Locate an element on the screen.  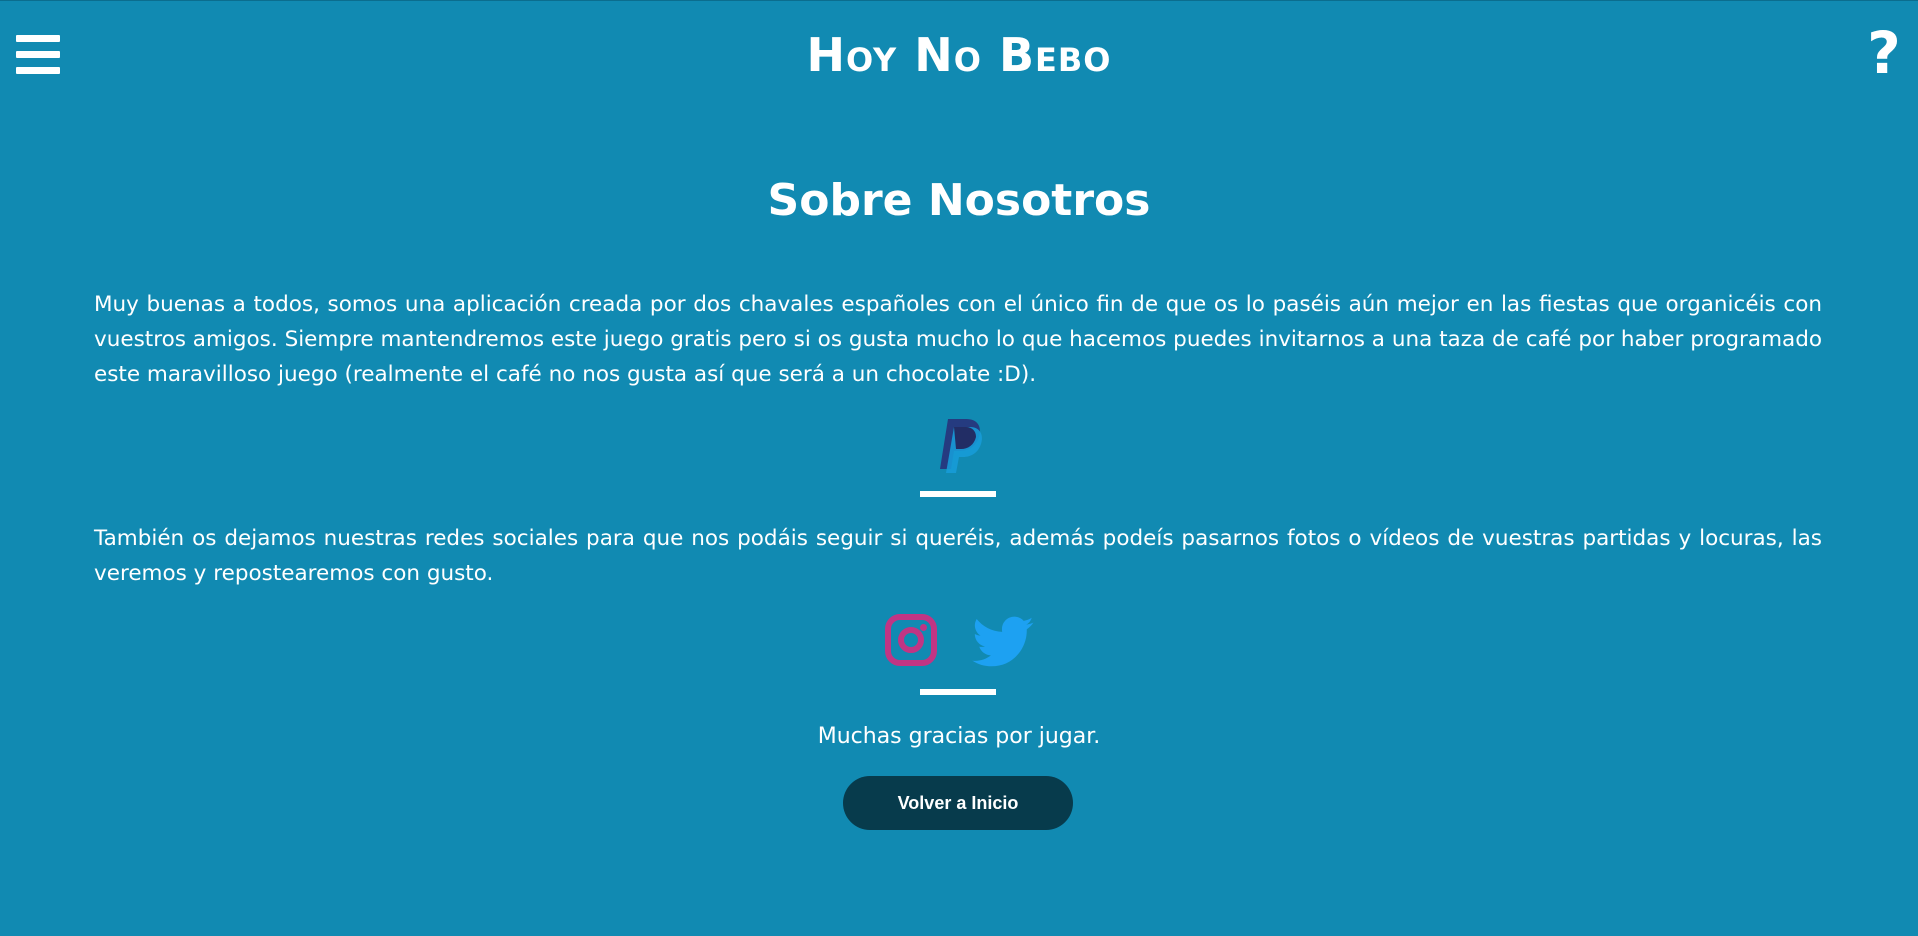
twitter-icon is located at coordinates (1003, 642).